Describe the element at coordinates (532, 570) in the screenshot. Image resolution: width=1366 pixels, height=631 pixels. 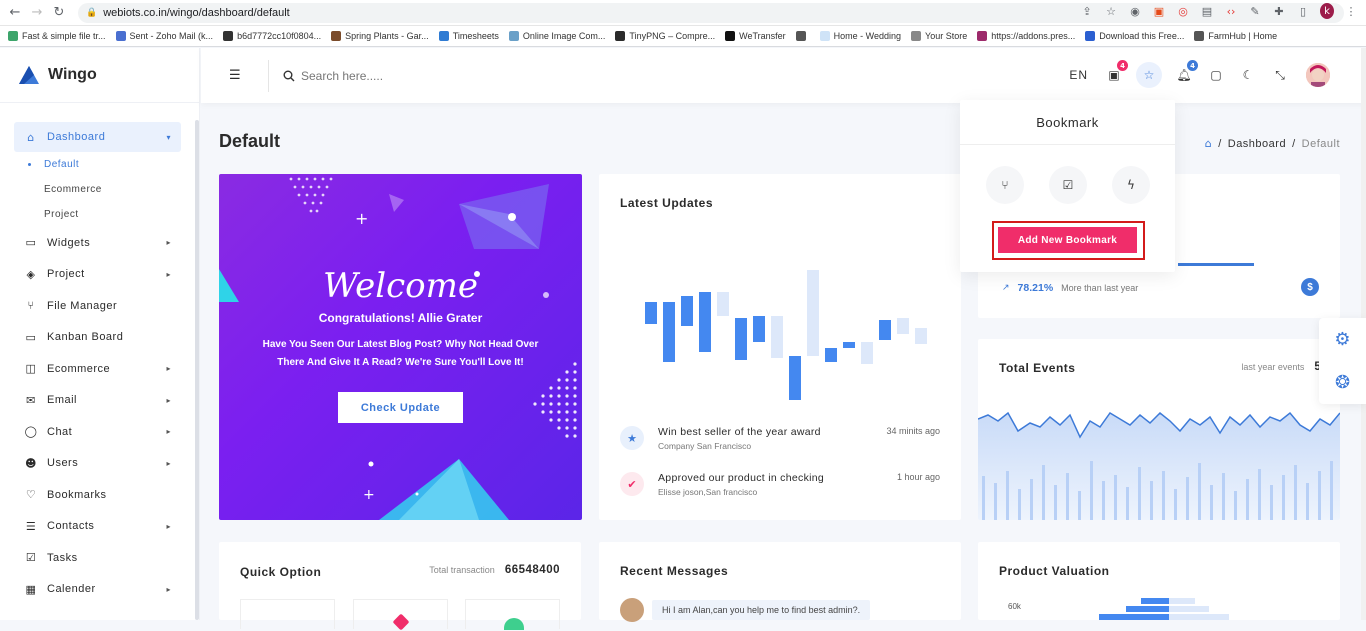
I see `quick-option-value: 66548400` at that location.